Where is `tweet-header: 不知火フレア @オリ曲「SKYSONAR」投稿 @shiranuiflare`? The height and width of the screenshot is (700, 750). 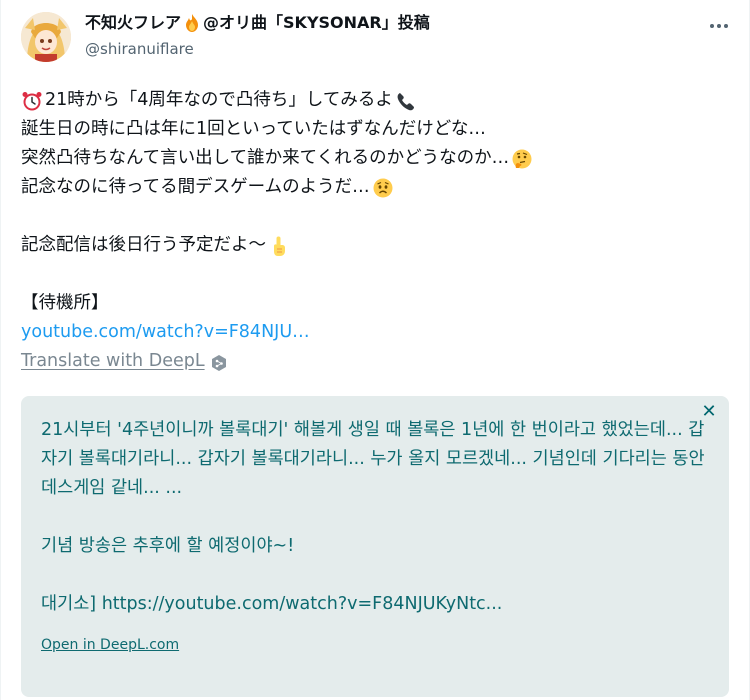
tweet-header: 不知火フレア @オリ曲「SKYSONAR」投稿 @shiranuiflare is located at coordinates (376, 38).